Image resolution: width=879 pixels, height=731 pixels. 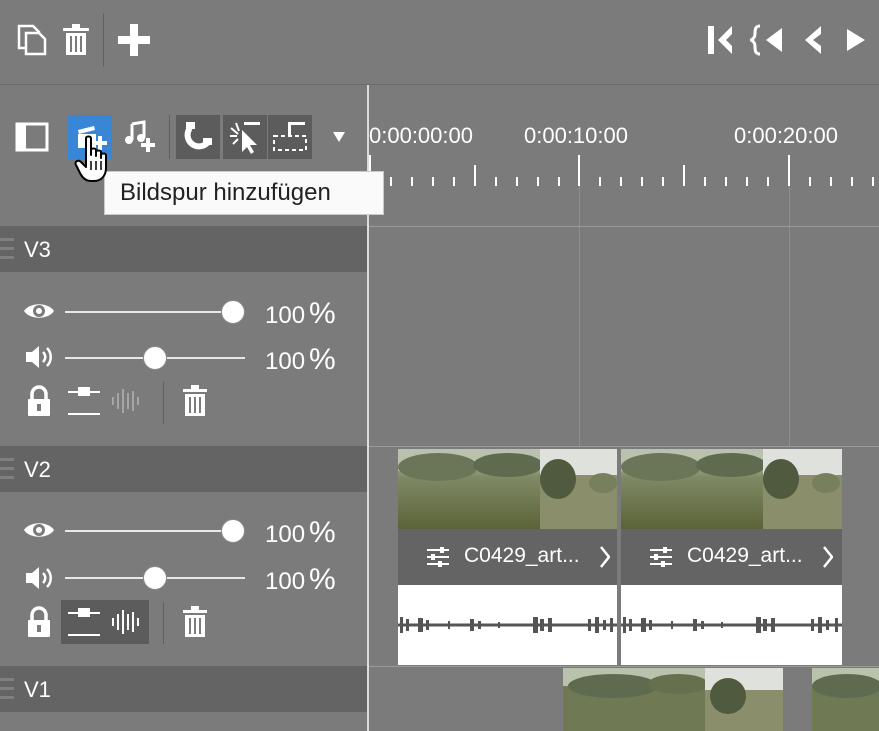 What do you see at coordinates (624, 135) in the screenshot?
I see `timeline-ruler: 0:00:00:00 0:00:10:00 0:00:20:00` at bounding box center [624, 135].